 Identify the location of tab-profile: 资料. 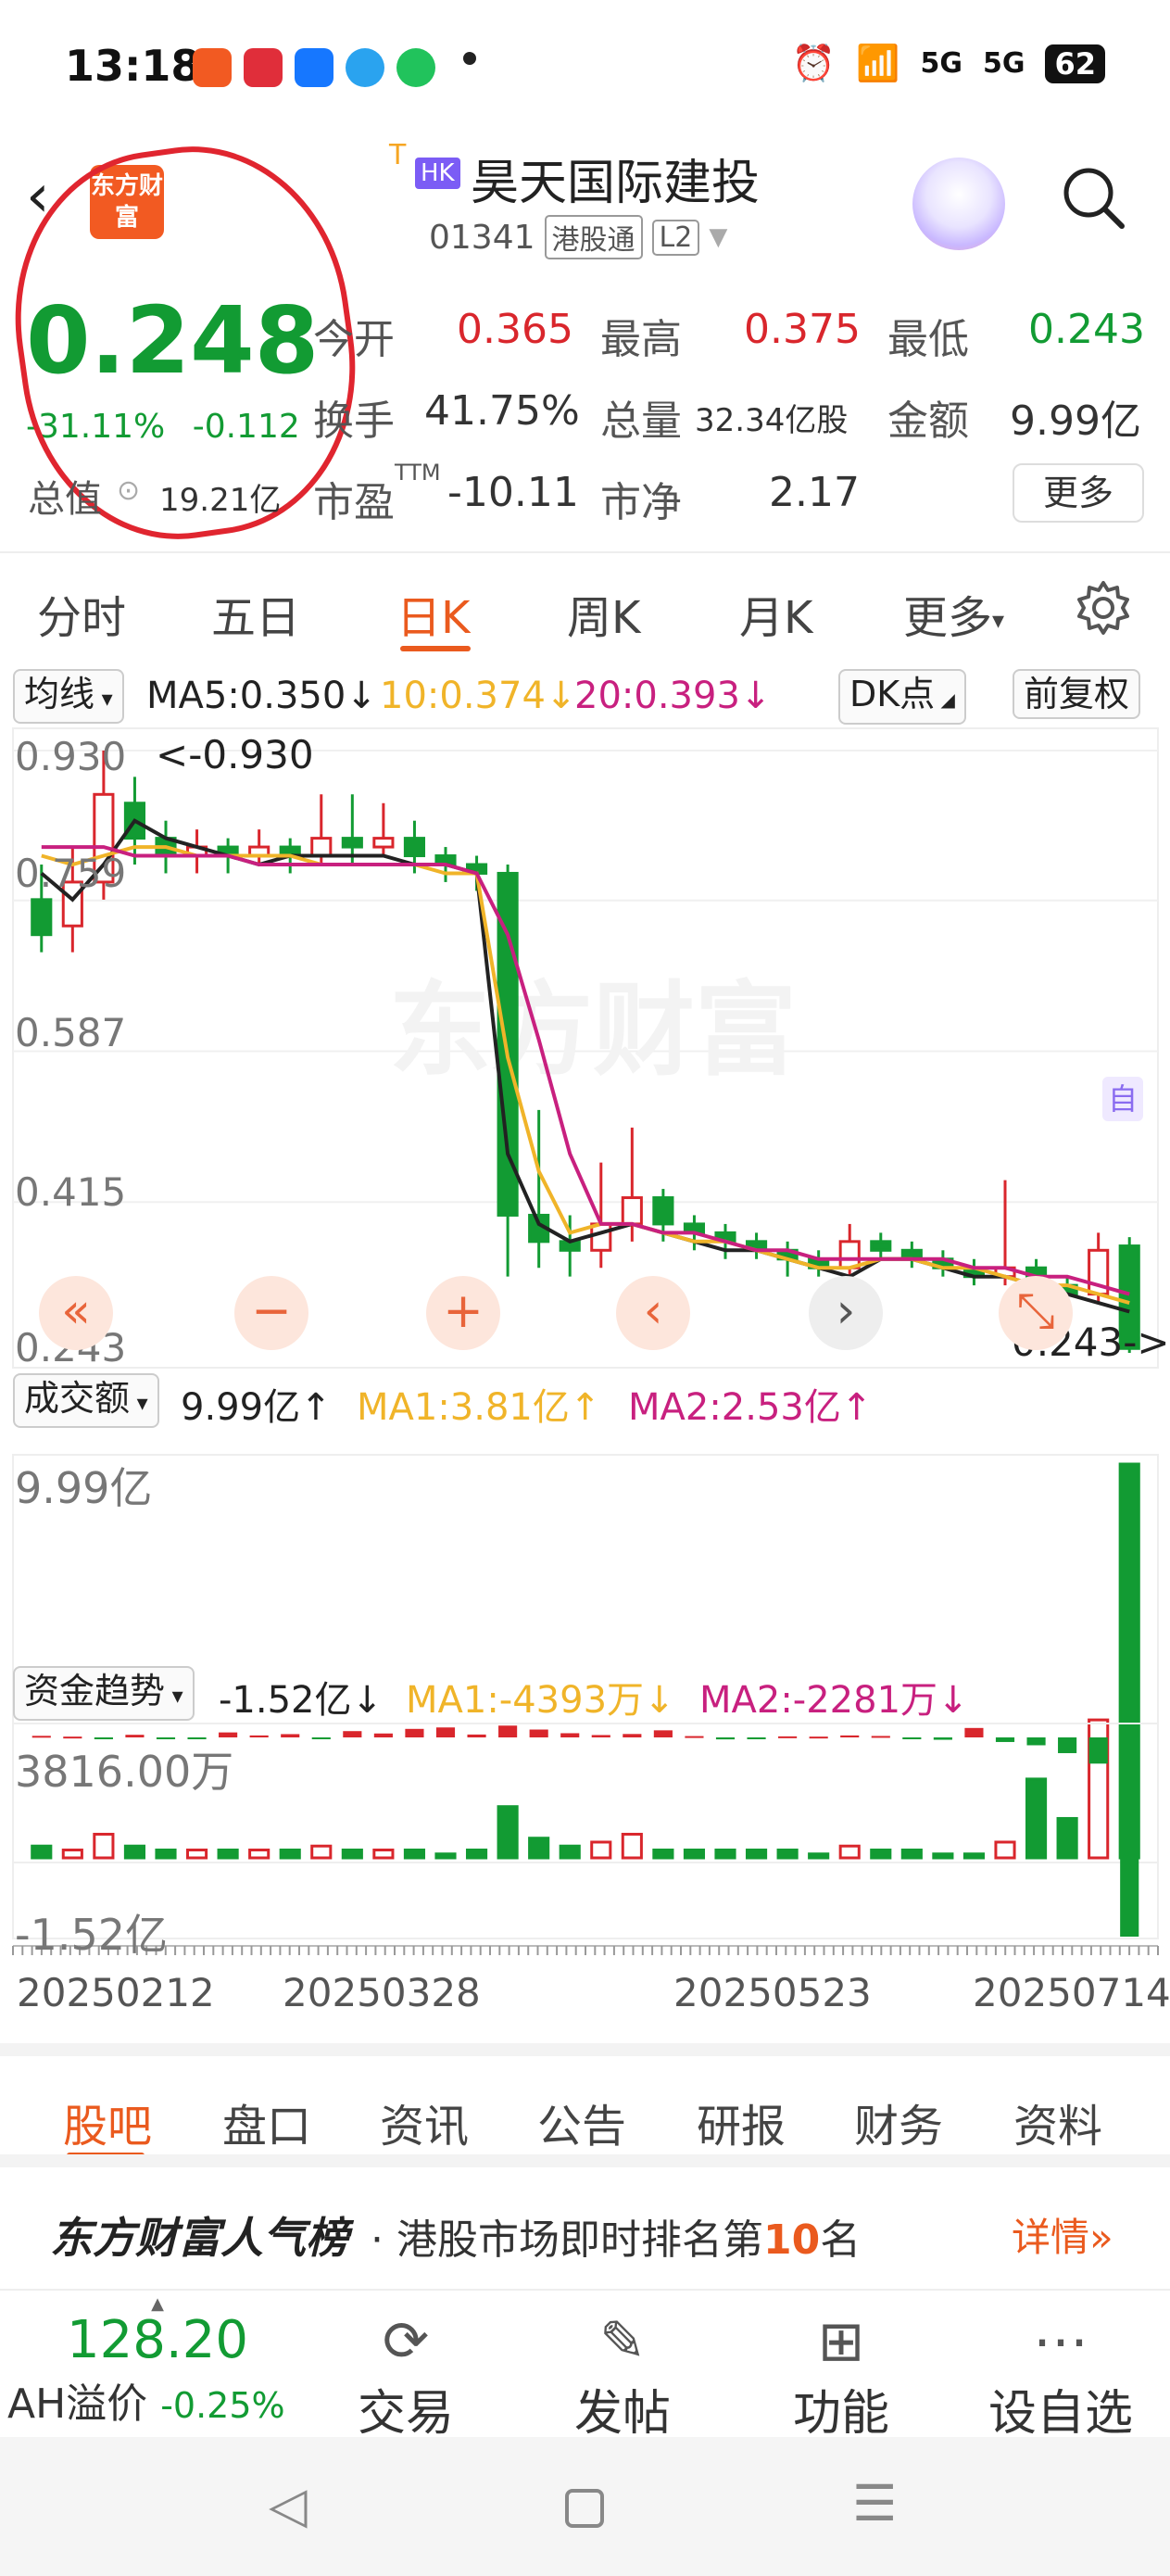
(1057, 2122).